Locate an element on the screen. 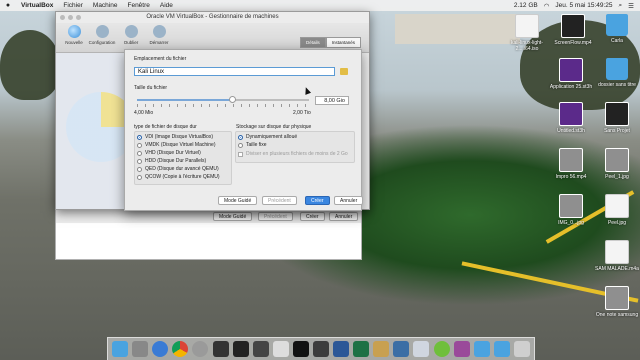  parent-previous-button: Précédent is located at coordinates (275, 216).